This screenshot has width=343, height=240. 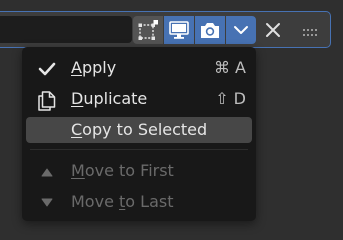 I want to click on checkmark-icon, so click(x=47, y=69).